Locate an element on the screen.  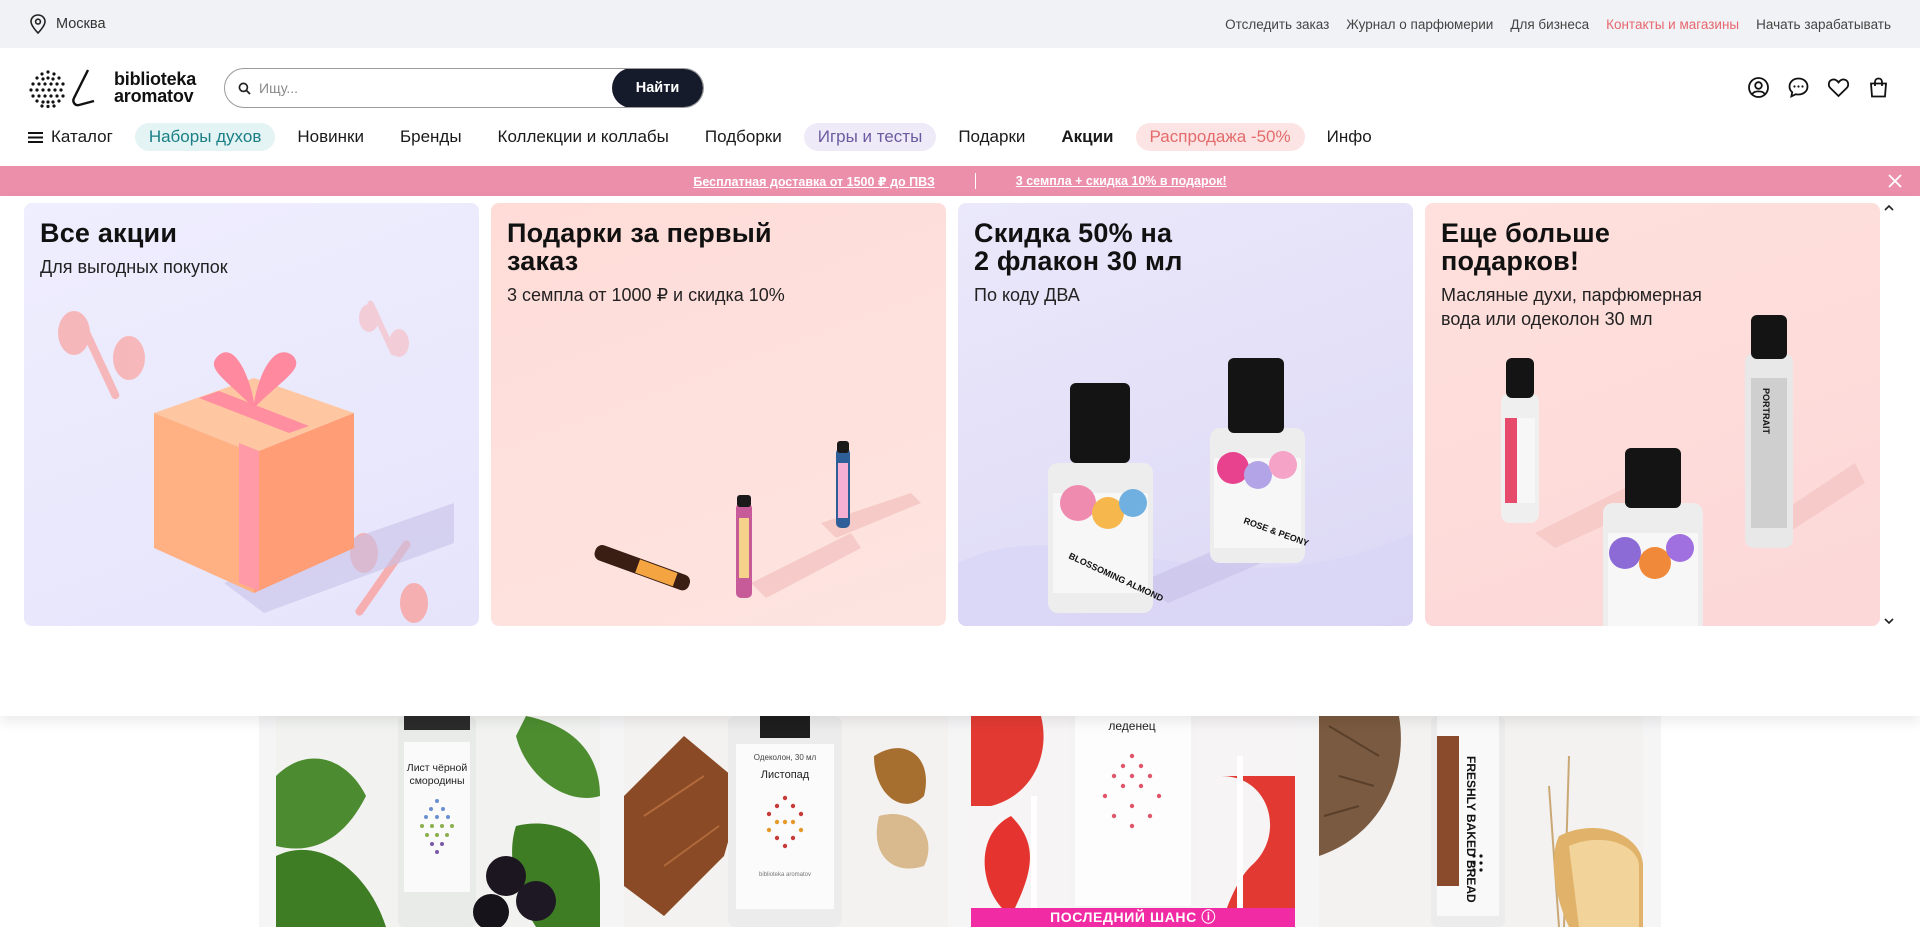
logo-mark-icon is located at coordinates (62, 88).